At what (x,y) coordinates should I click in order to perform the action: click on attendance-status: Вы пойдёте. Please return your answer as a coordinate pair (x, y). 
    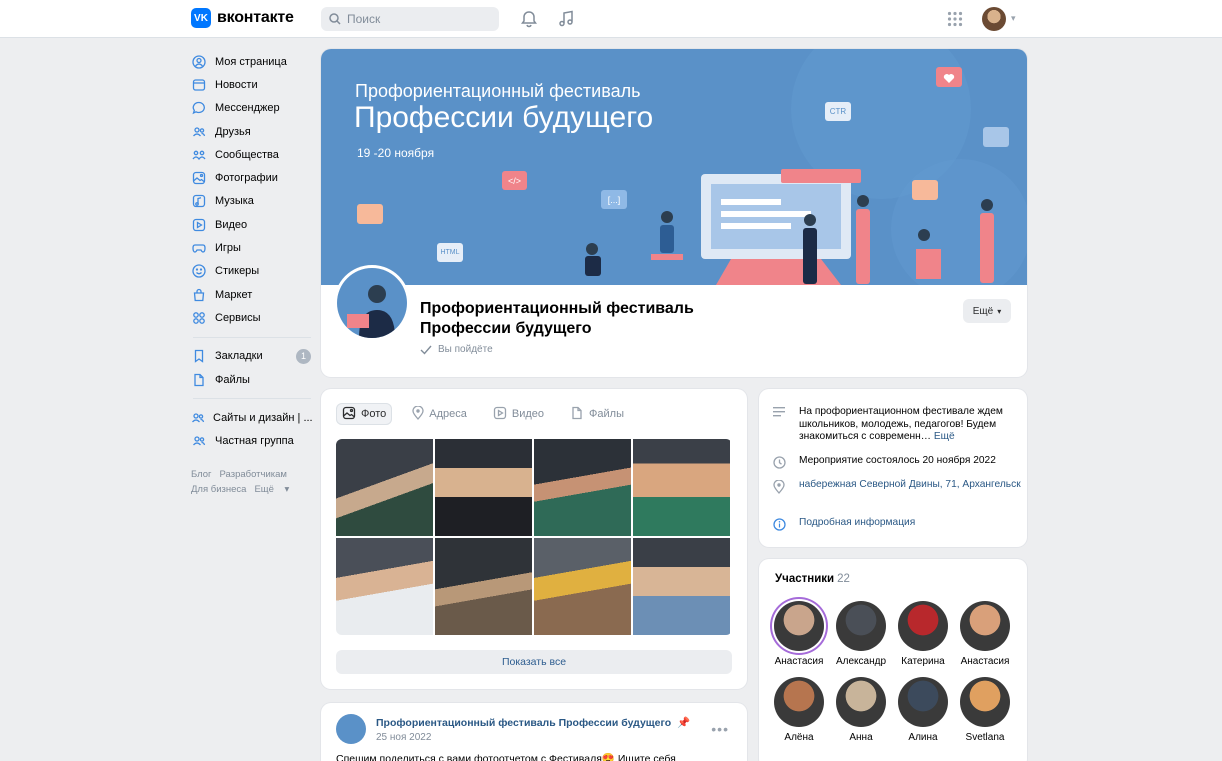
    Looking at the image, I should click on (456, 349).